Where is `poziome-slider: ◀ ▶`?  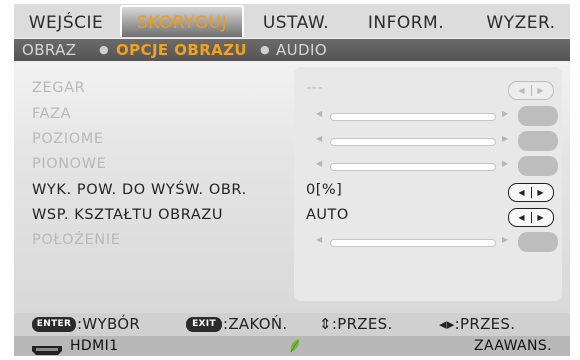
poziome-slider: ◀ ▶ is located at coordinates (437, 141).